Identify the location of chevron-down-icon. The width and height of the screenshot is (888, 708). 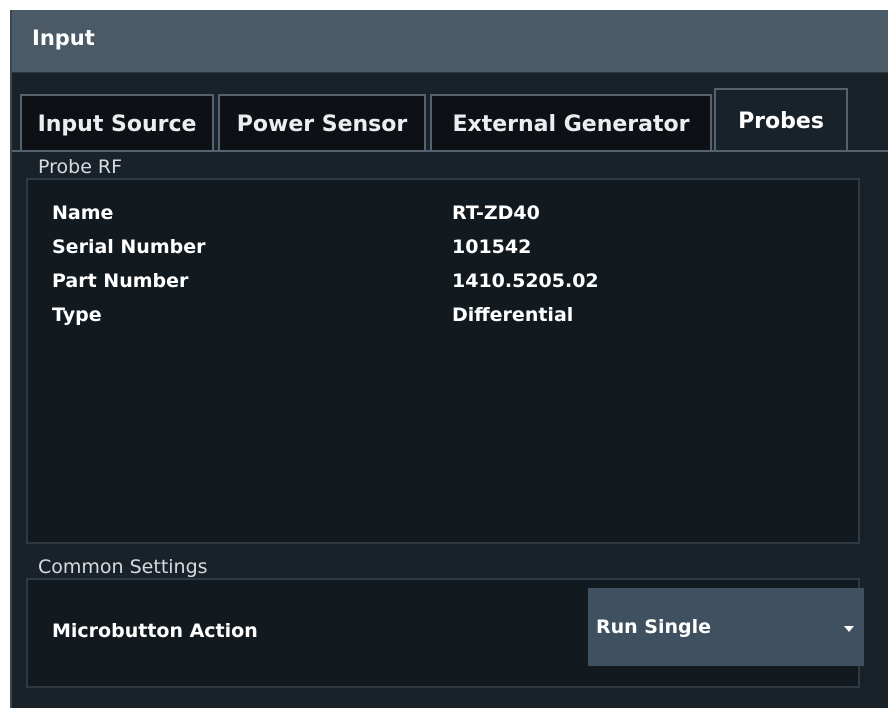
(849, 629).